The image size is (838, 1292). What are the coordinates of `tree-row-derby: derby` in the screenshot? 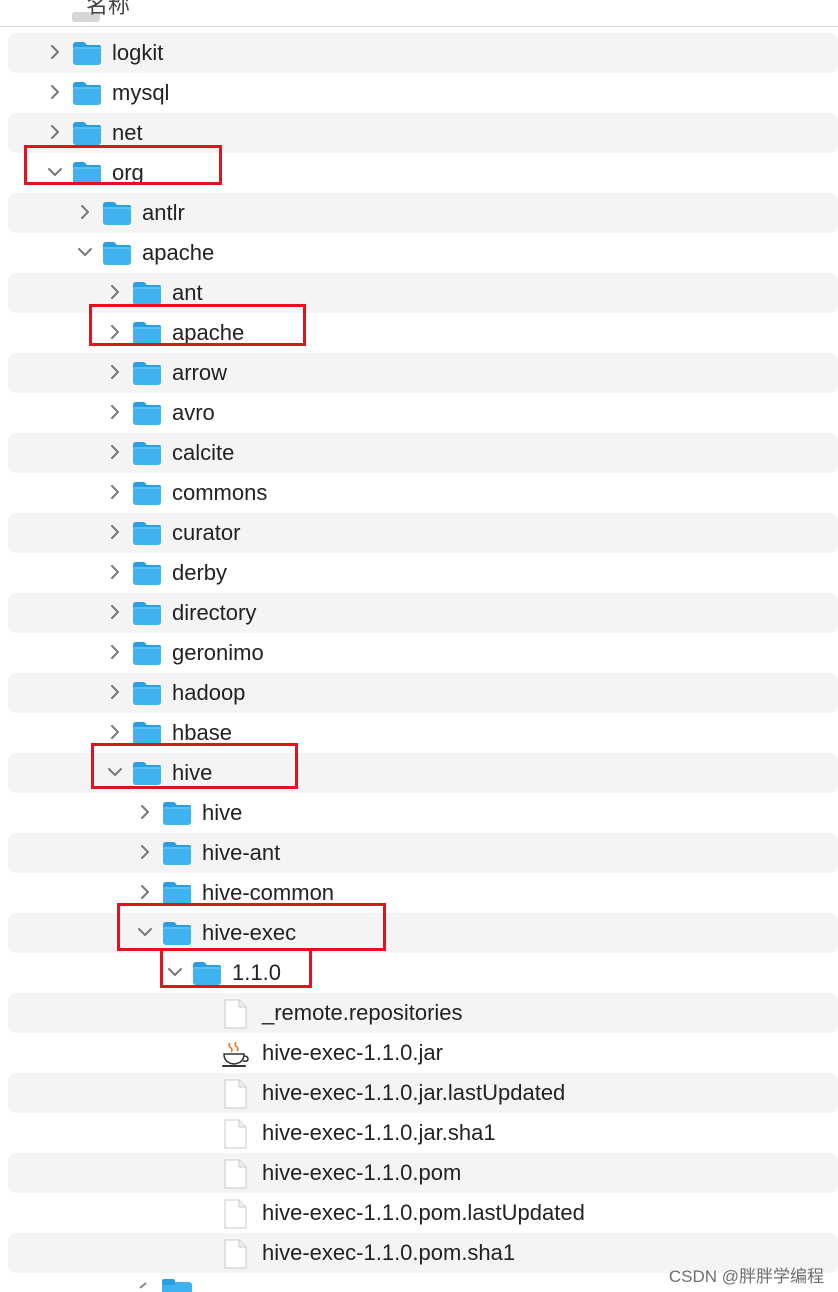 It's located at (419, 573).